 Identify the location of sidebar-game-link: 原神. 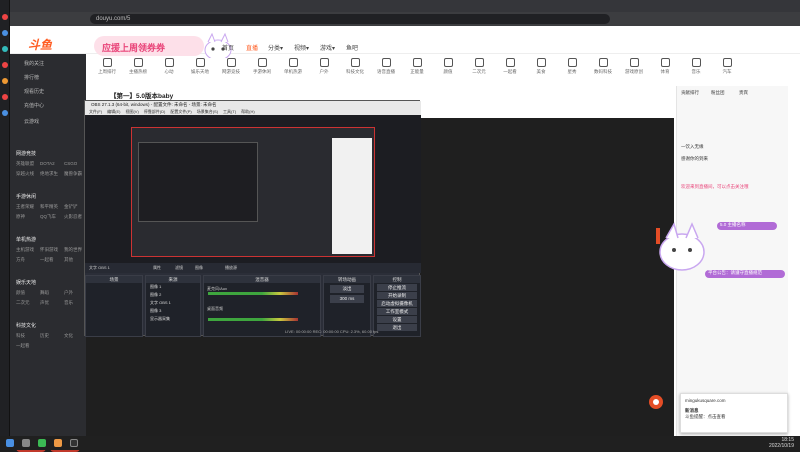
(20, 217).